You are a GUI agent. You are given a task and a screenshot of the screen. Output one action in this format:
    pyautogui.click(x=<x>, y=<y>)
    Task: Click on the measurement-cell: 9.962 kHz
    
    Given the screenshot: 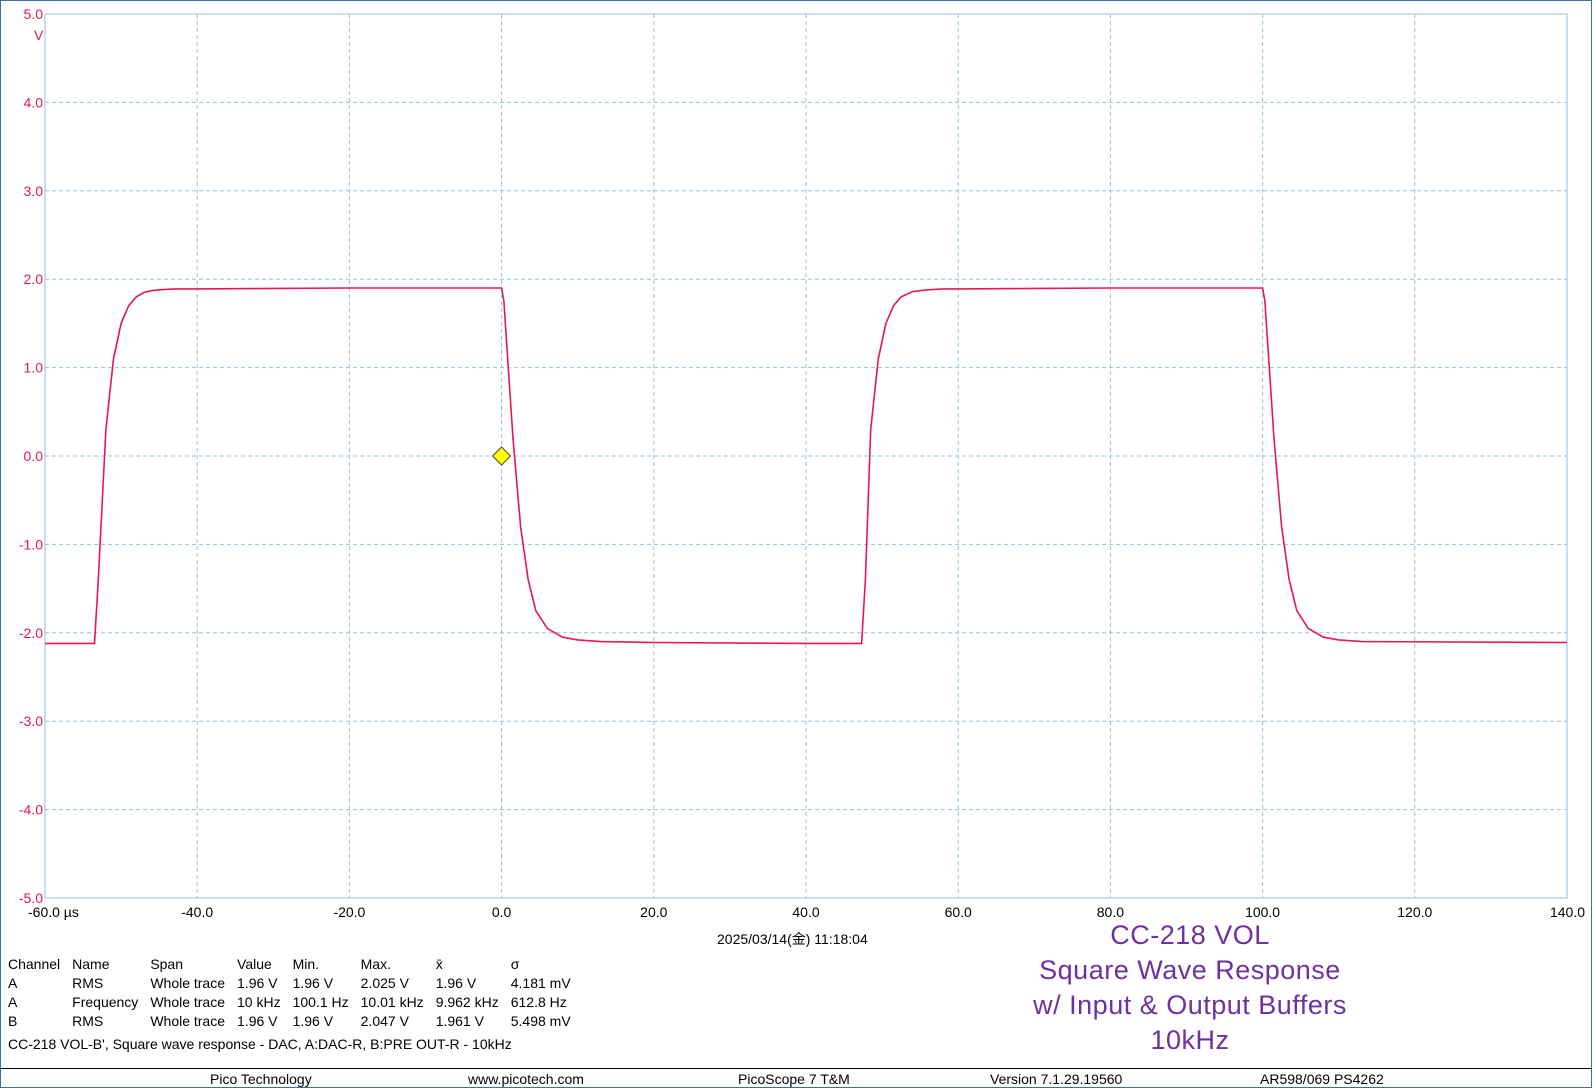 What is the action you would take?
    pyautogui.click(x=467, y=1002)
    